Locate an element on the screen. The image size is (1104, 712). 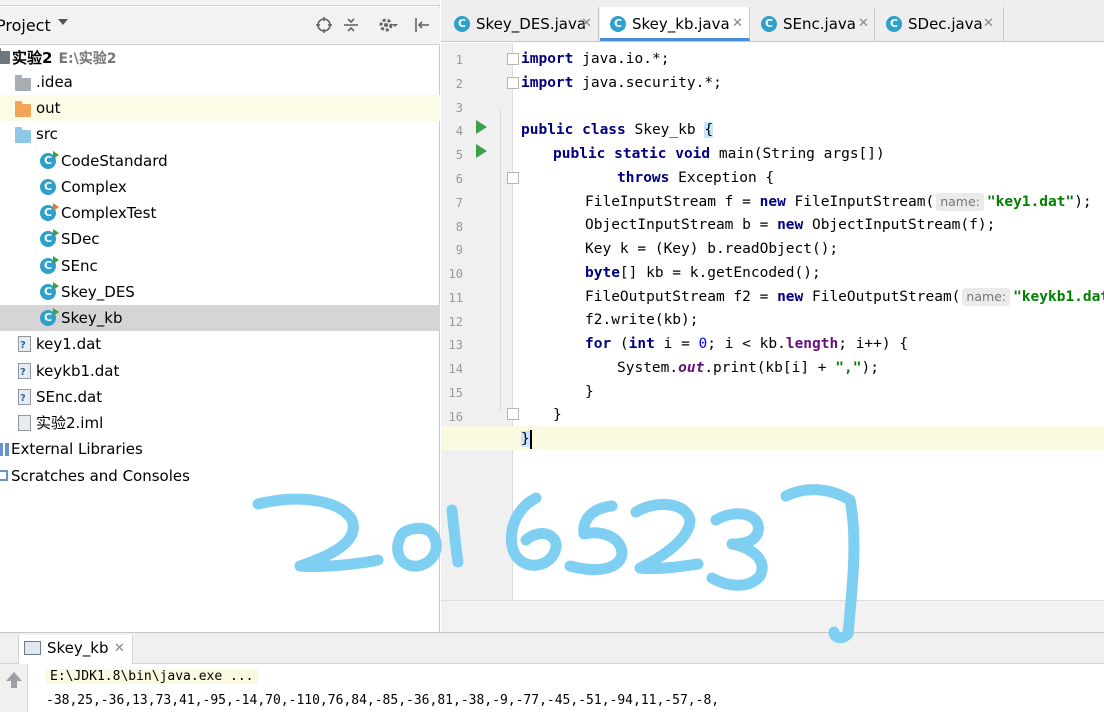
run-tab-label: Skey_kb is located at coordinates (78, 648).